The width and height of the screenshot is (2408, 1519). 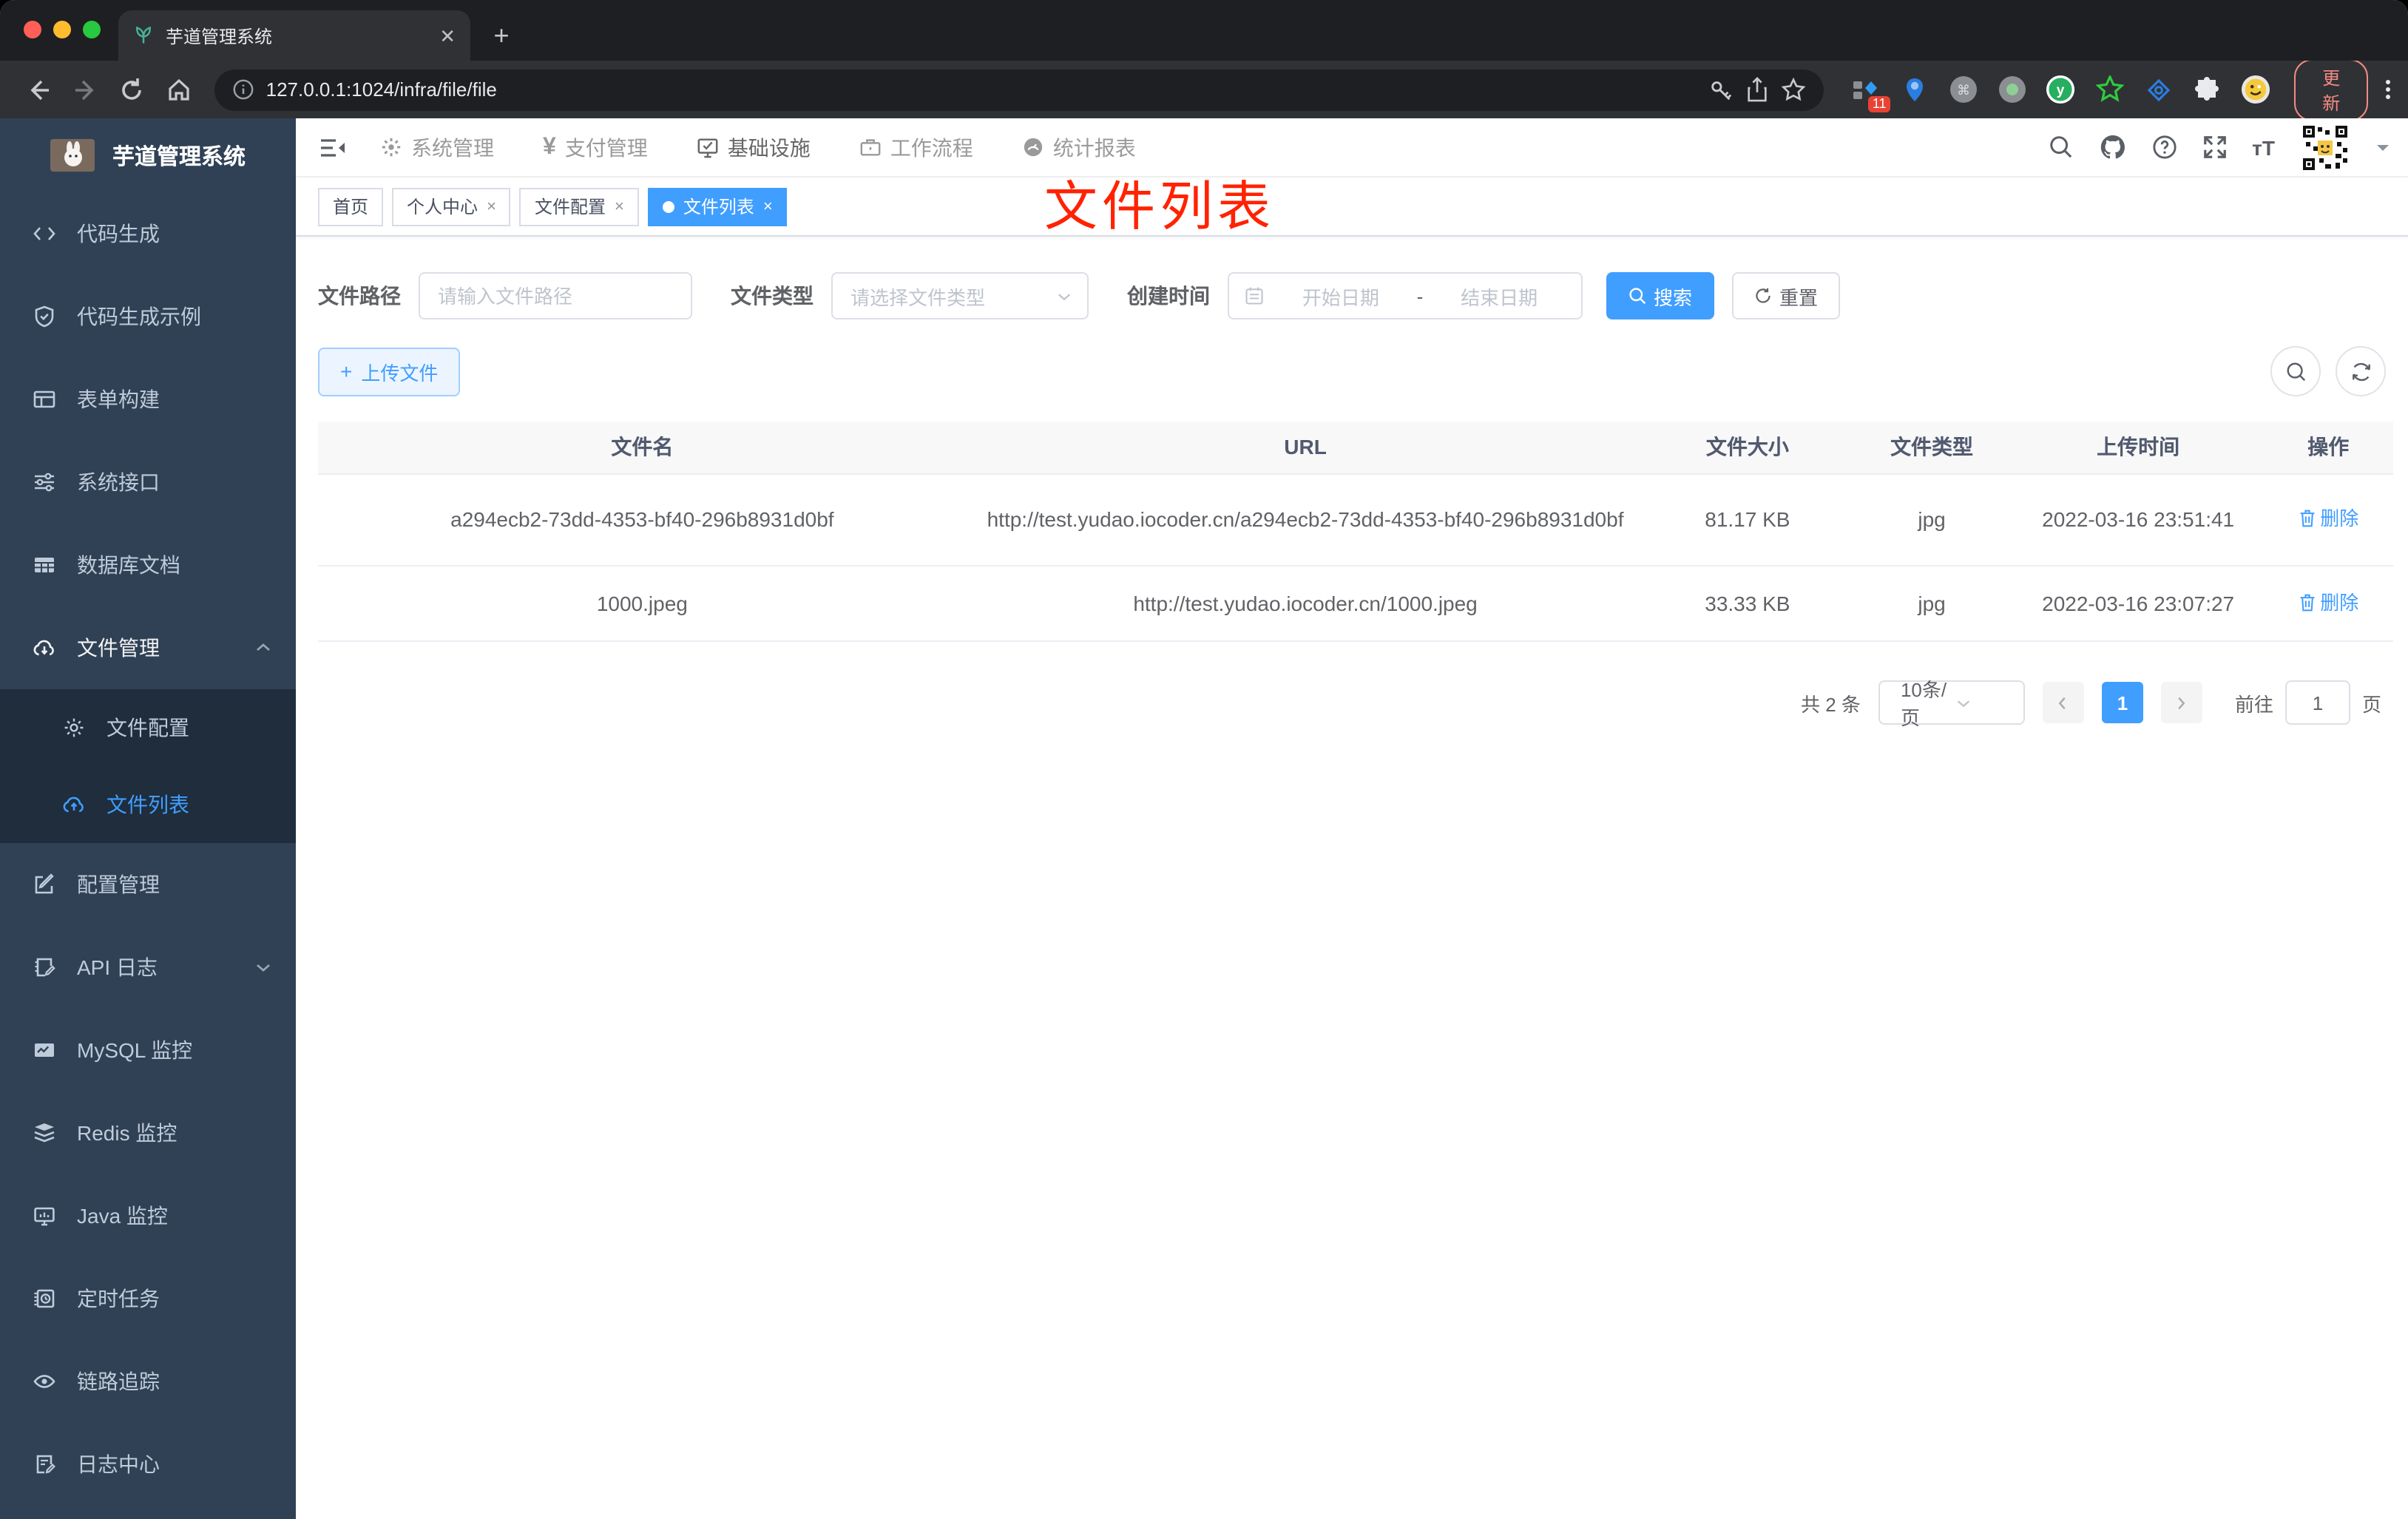 I want to click on cell-type: jpg, so click(x=1932, y=519).